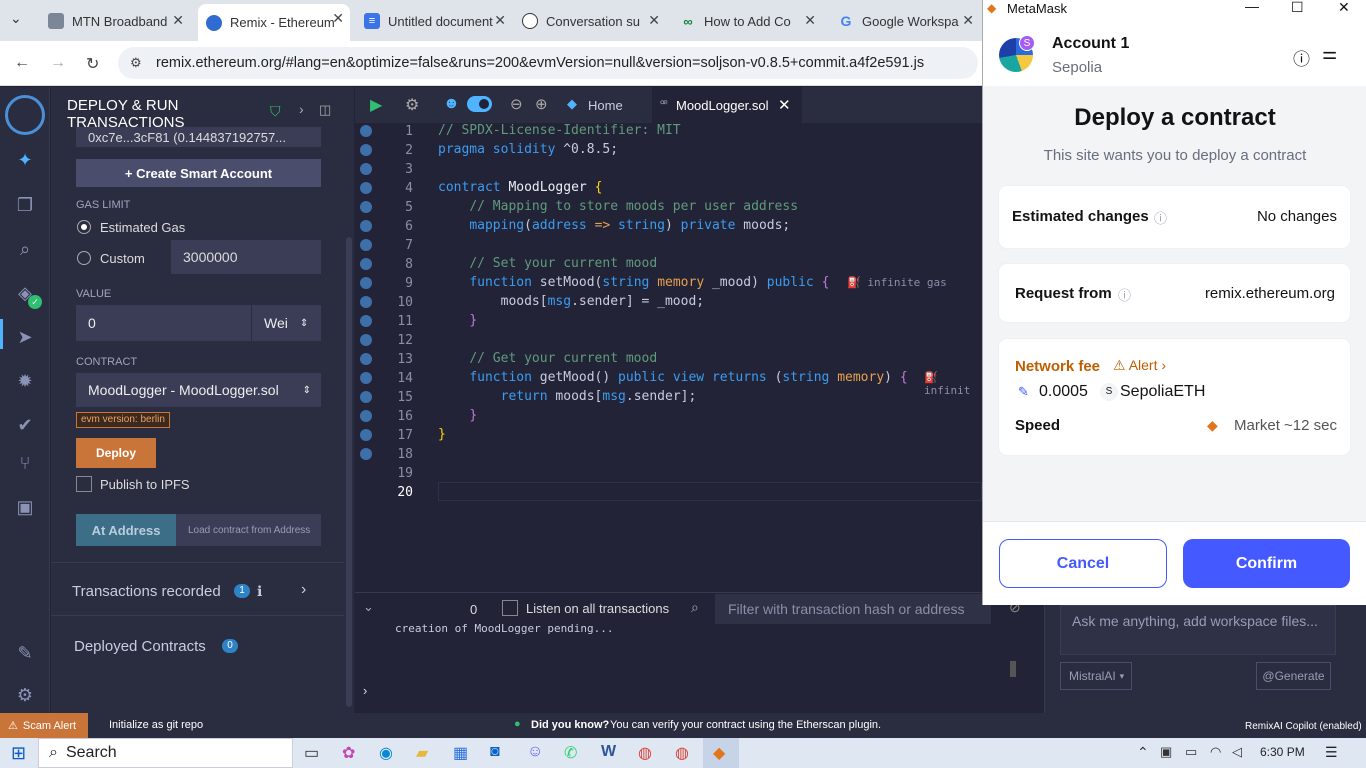  Describe the element at coordinates (1160, 217) in the screenshot. I see `help-icon: ⓘ` at that location.